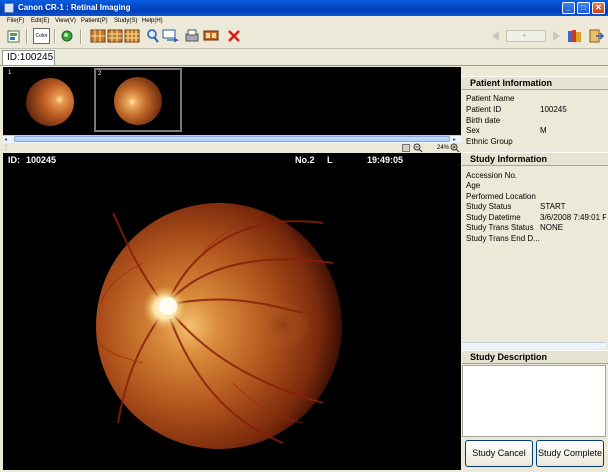 This screenshot has height=472, width=608. I want to click on minimize-button: _, so click(568, 8).